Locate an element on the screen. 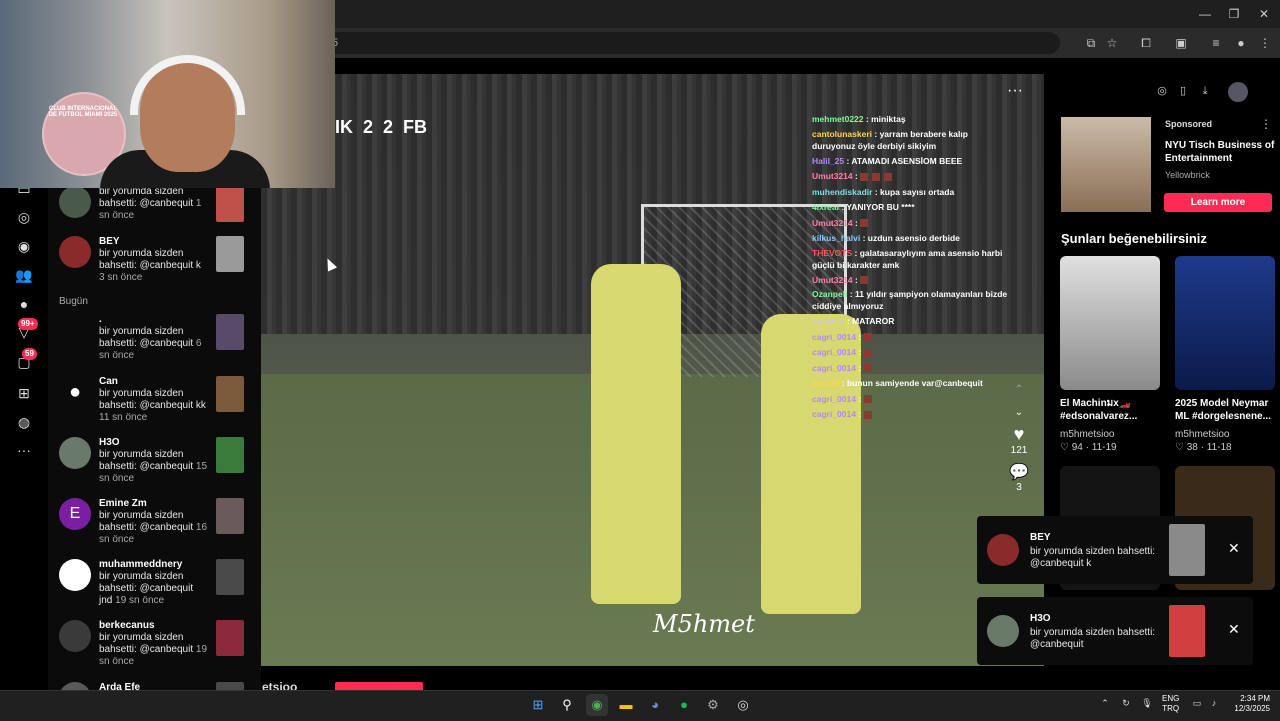 This screenshot has width=1280, height=721. ad-thumbnail is located at coordinates (1106, 164).